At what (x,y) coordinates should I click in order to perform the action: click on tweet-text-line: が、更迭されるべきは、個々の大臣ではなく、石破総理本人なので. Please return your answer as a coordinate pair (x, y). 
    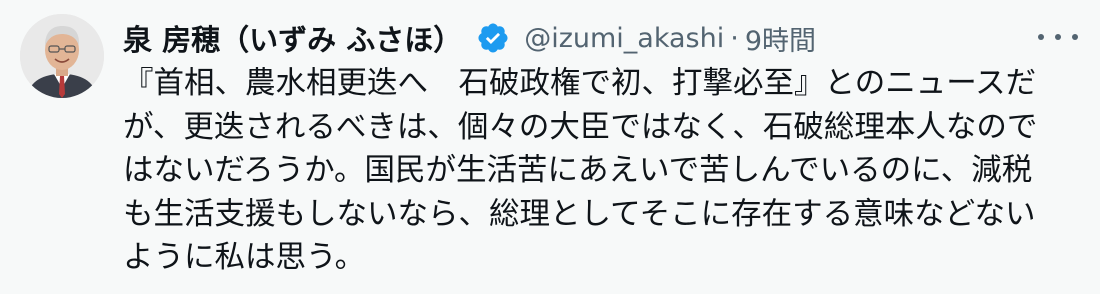
    Looking at the image, I should click on (580, 127).